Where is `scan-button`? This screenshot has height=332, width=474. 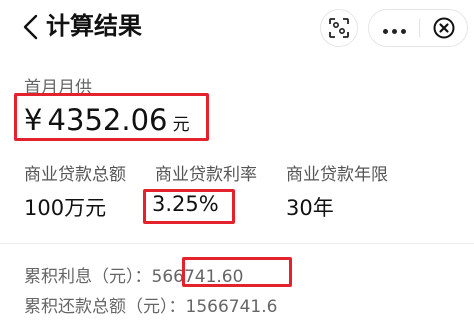
scan-button is located at coordinates (339, 28).